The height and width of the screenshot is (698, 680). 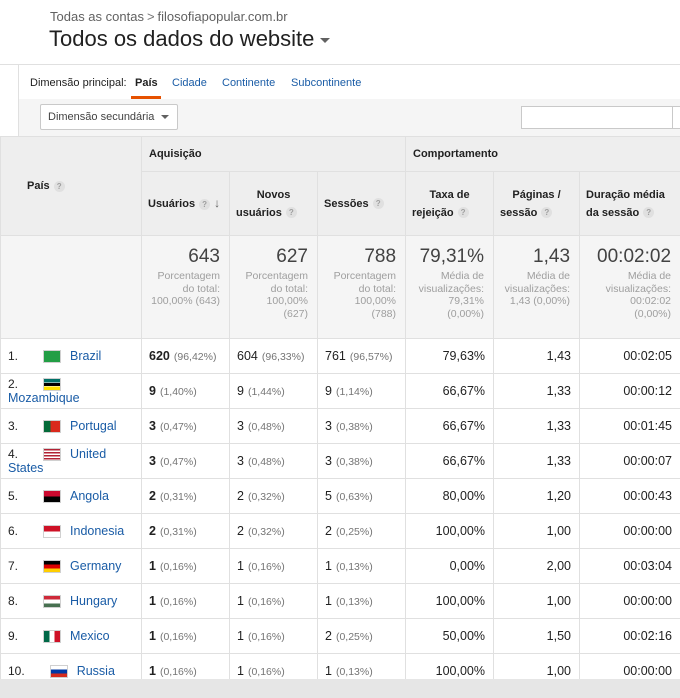 What do you see at coordinates (109, 117) in the screenshot?
I see `secondary-dimension-dropdown: Dimensão secundária` at bounding box center [109, 117].